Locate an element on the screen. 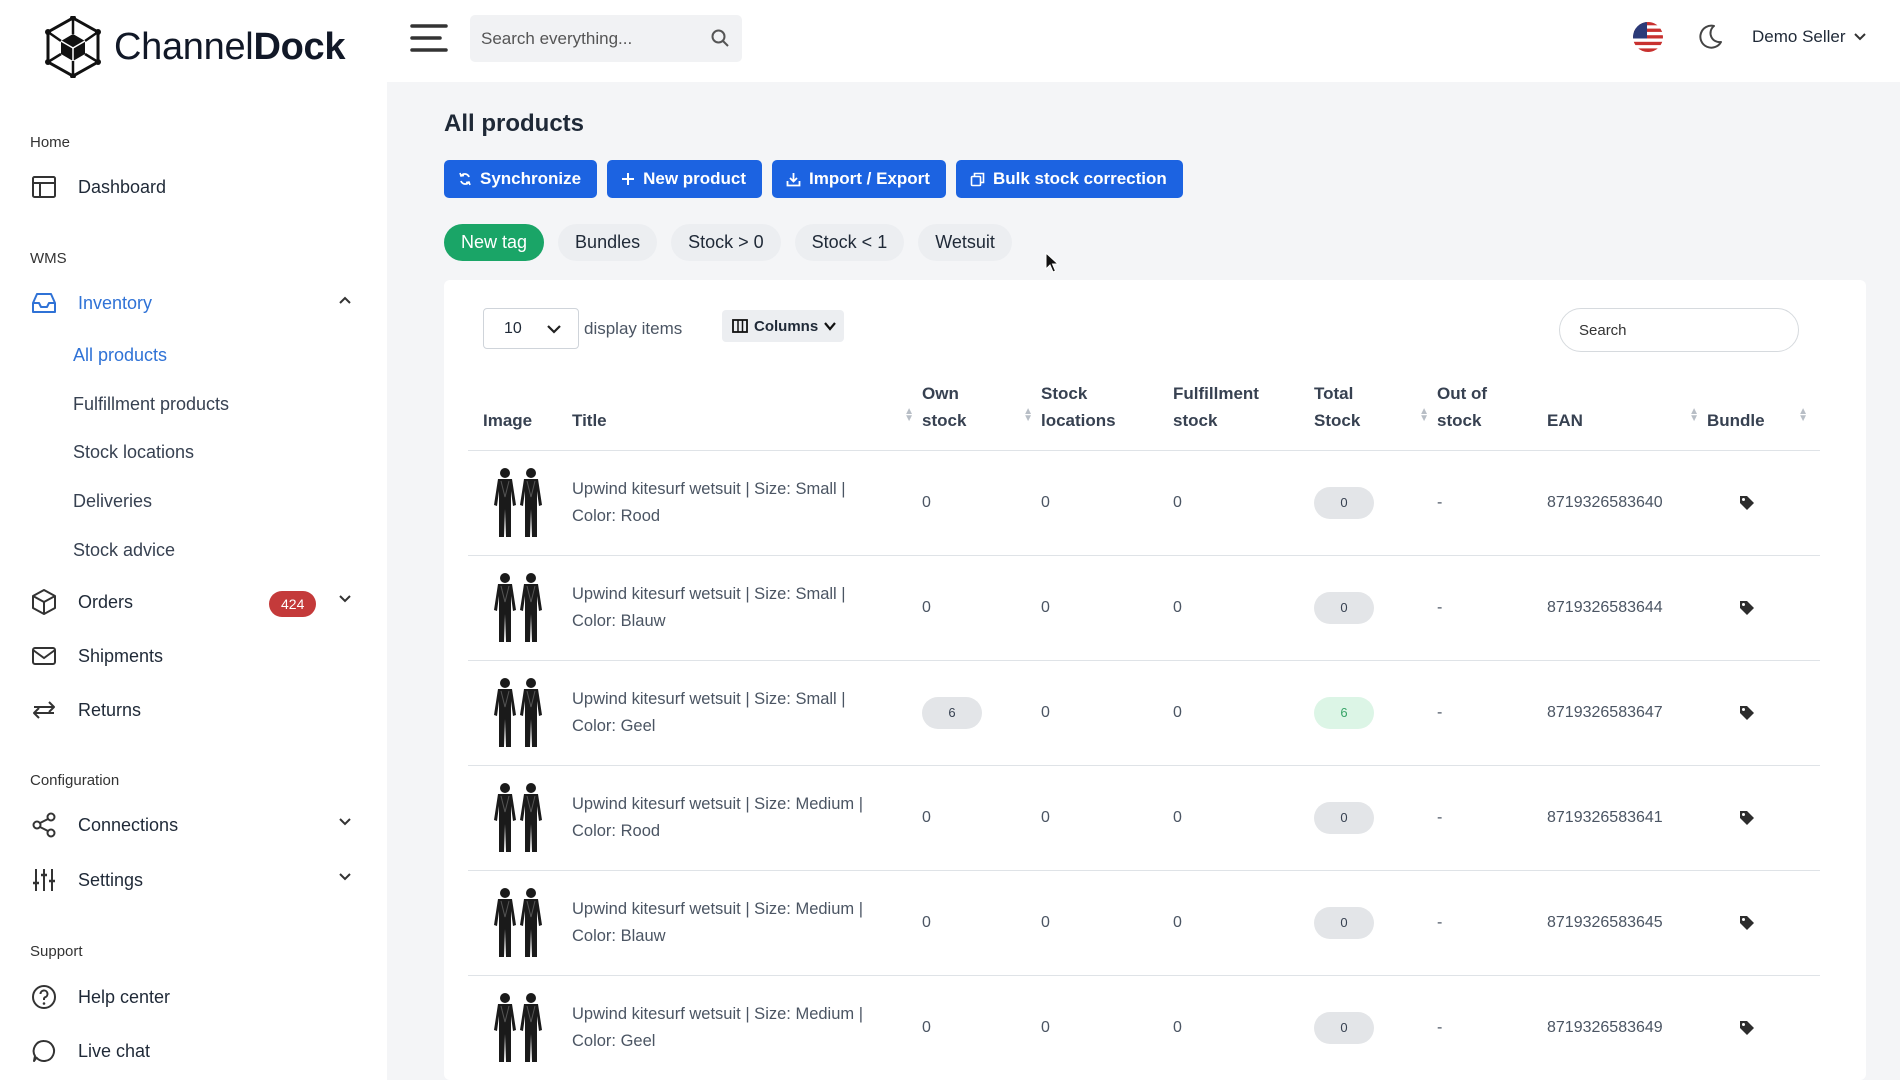  col-header-title: Title ▲ ▼ is located at coordinates (747, 413).